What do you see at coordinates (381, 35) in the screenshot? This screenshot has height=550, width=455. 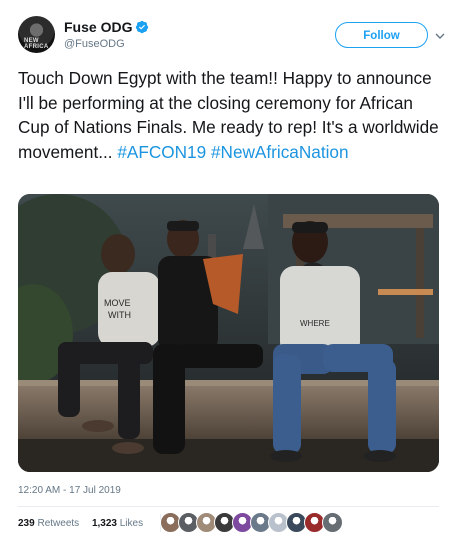 I see `follow-button: Follow` at bounding box center [381, 35].